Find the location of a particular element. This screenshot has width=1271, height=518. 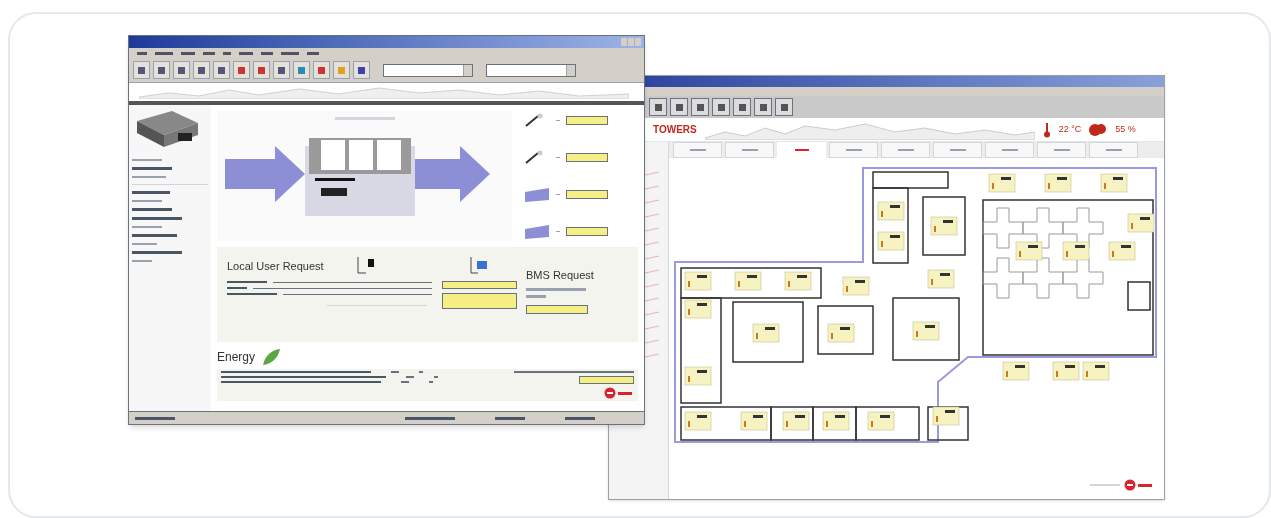

site-name: TOWERS is located at coordinates (674, 130).